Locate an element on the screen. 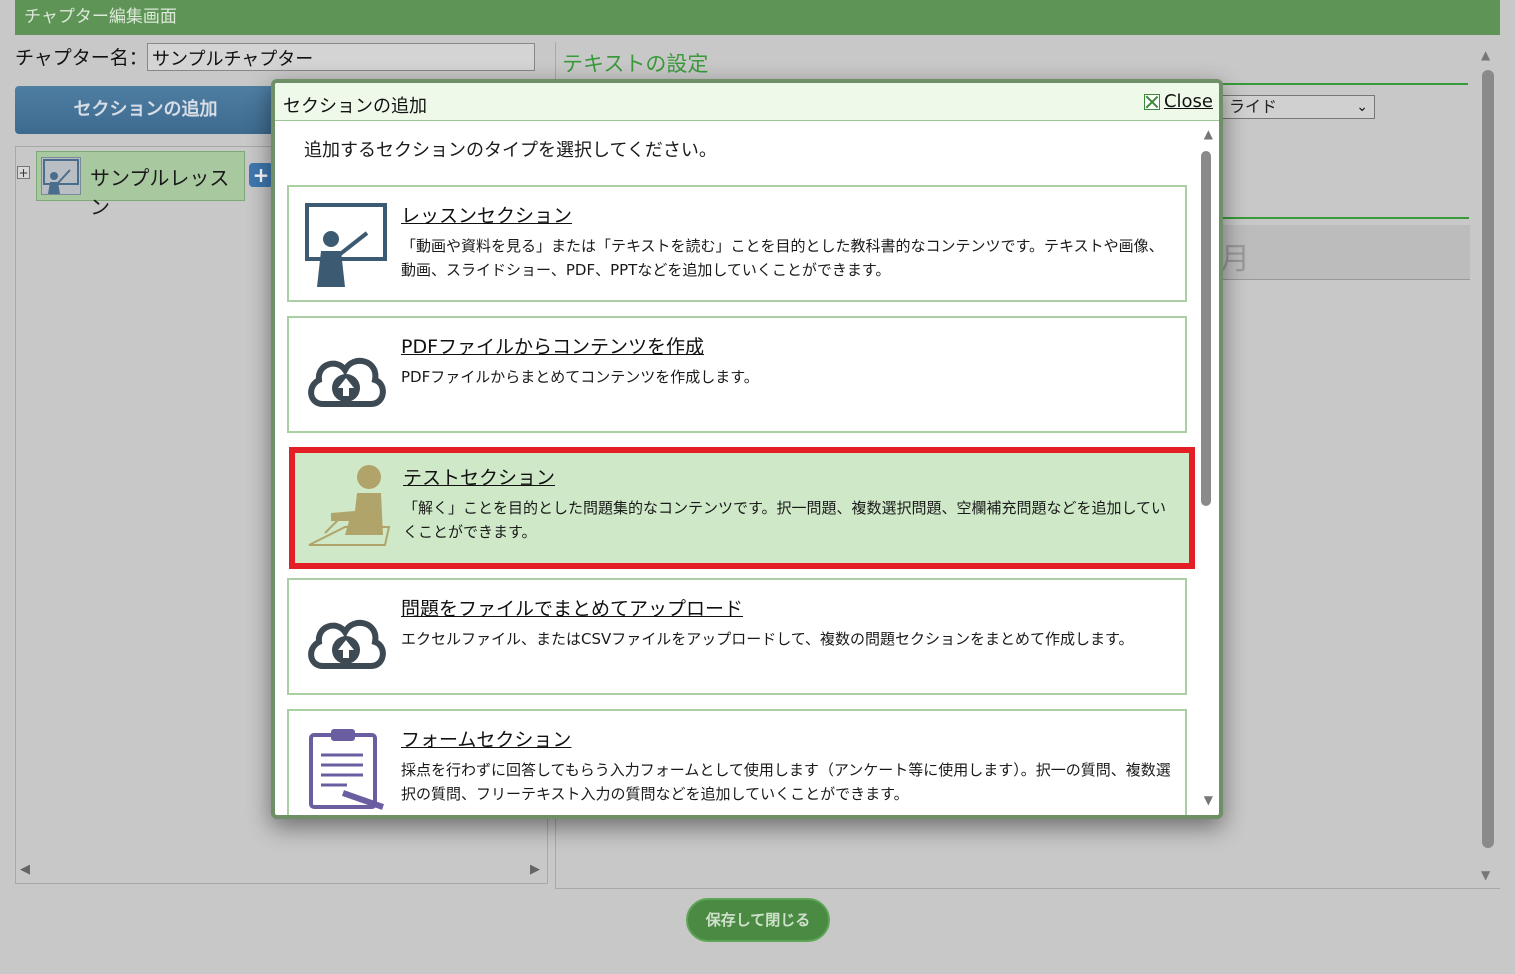 This screenshot has height=974, width=1515. close-button: Close is located at coordinates (1178, 101).